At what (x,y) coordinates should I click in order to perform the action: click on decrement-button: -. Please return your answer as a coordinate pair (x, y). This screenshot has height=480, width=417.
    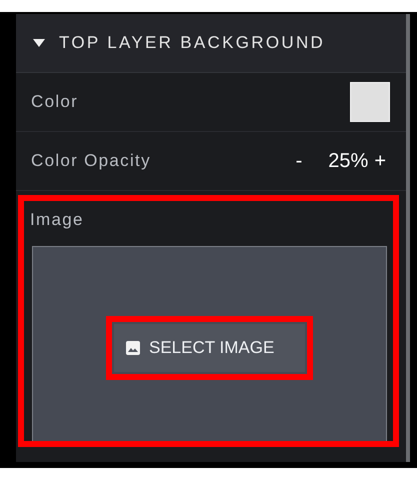
    Looking at the image, I should click on (299, 161).